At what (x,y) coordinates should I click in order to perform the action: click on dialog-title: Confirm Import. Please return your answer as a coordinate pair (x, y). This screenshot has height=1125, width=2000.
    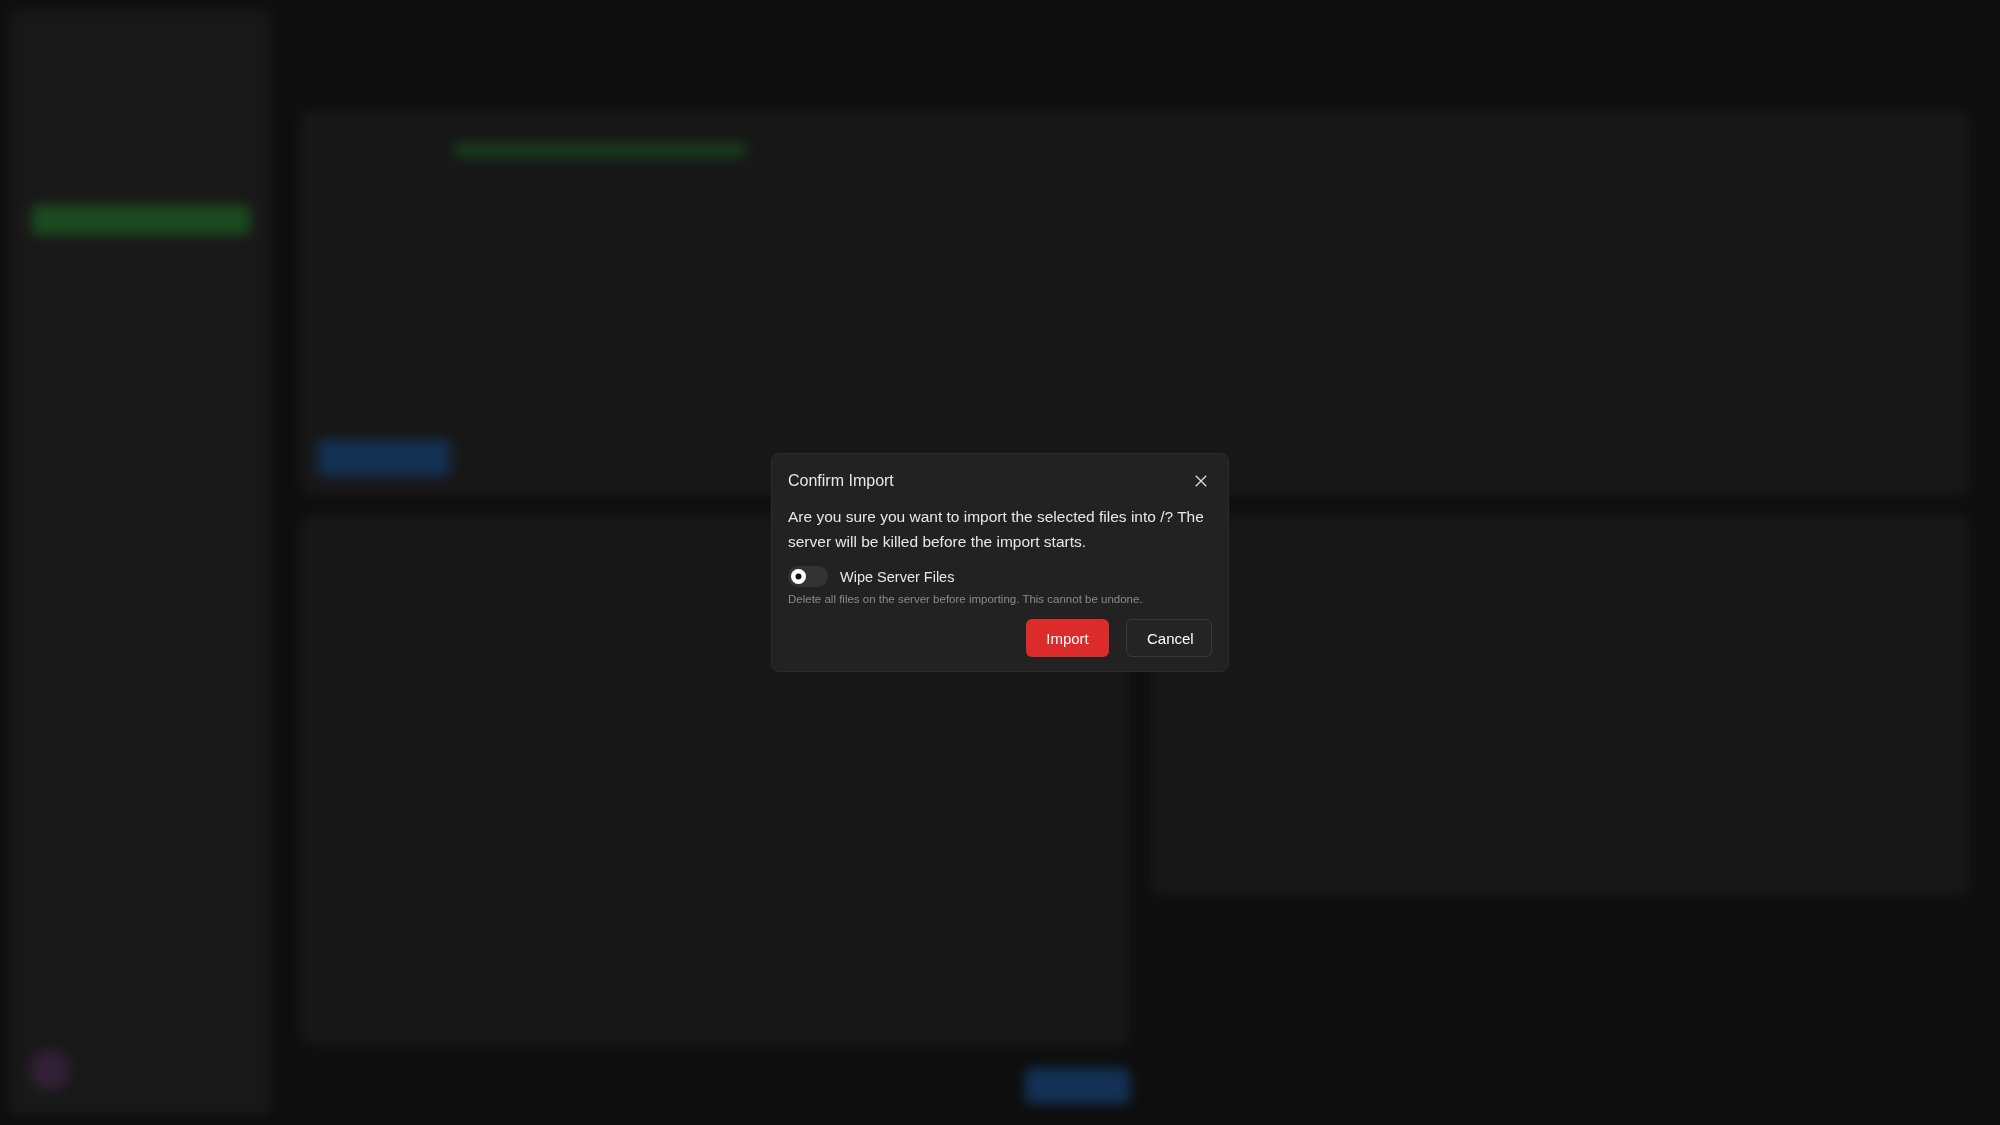
    Looking at the image, I should click on (841, 481).